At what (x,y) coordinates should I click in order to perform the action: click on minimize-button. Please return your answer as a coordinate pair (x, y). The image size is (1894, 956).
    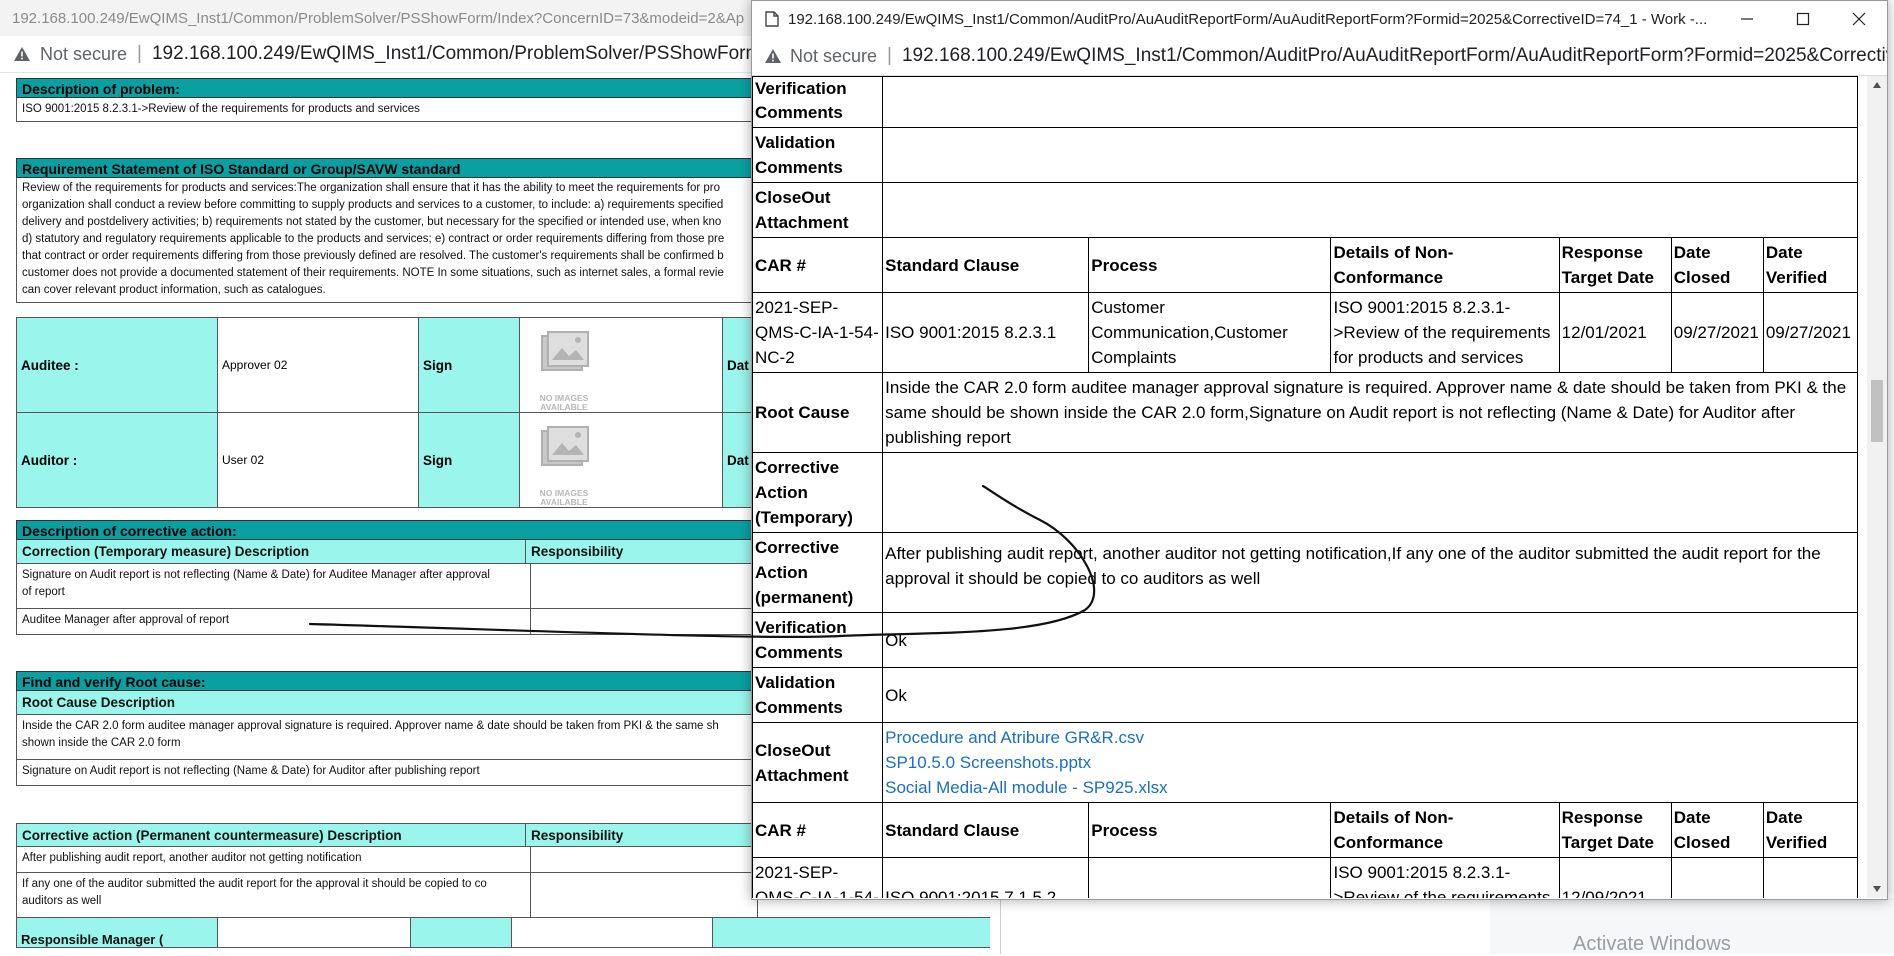
    Looking at the image, I should click on (1747, 19).